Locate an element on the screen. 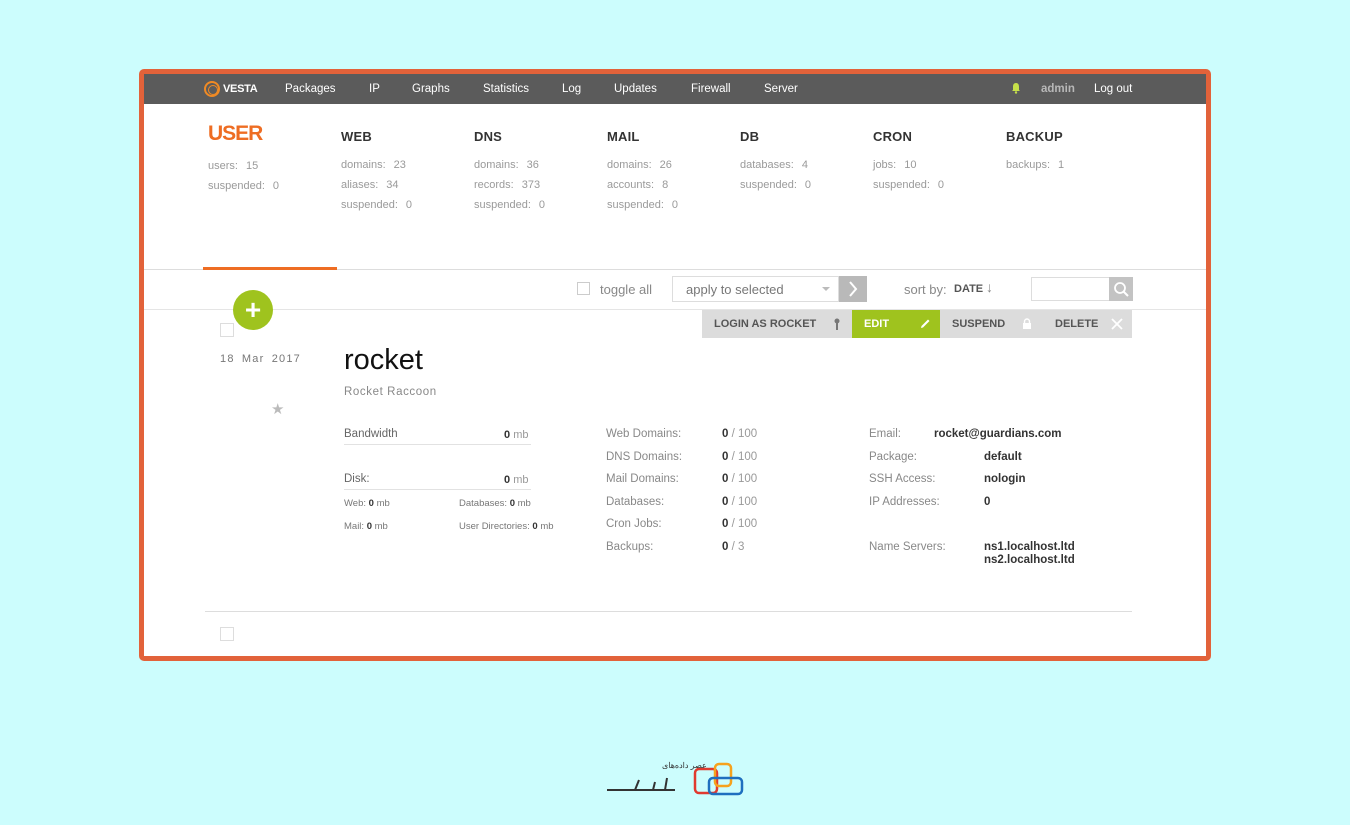 The height and width of the screenshot is (825, 1350). disk-web-usage: Web: 0 mb is located at coordinates (367, 503).